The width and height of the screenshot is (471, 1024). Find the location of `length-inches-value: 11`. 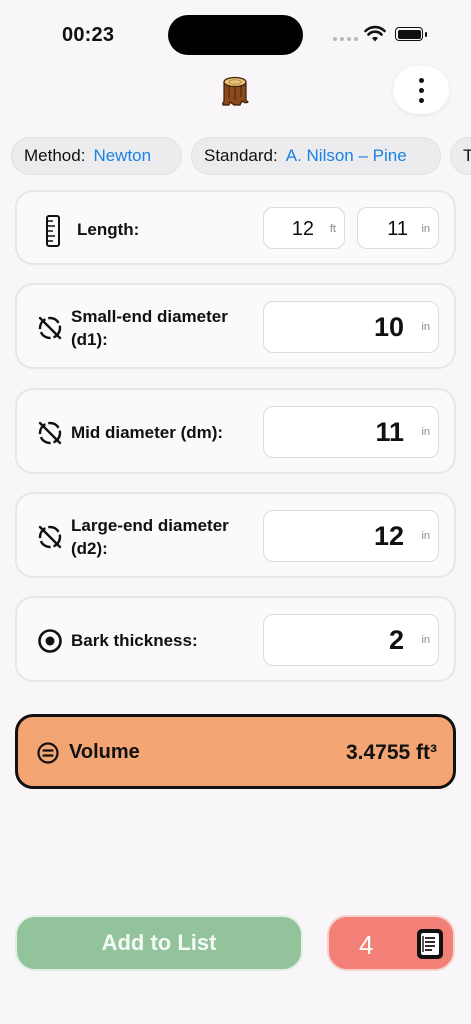

length-inches-value: 11 is located at coordinates (397, 229).